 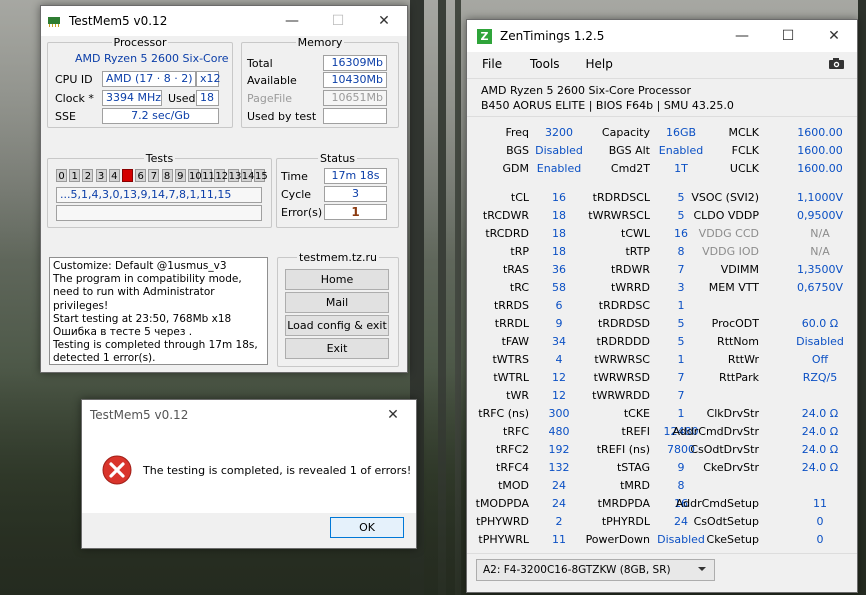 I want to click on memory-chip-icon, so click(x=54, y=22).